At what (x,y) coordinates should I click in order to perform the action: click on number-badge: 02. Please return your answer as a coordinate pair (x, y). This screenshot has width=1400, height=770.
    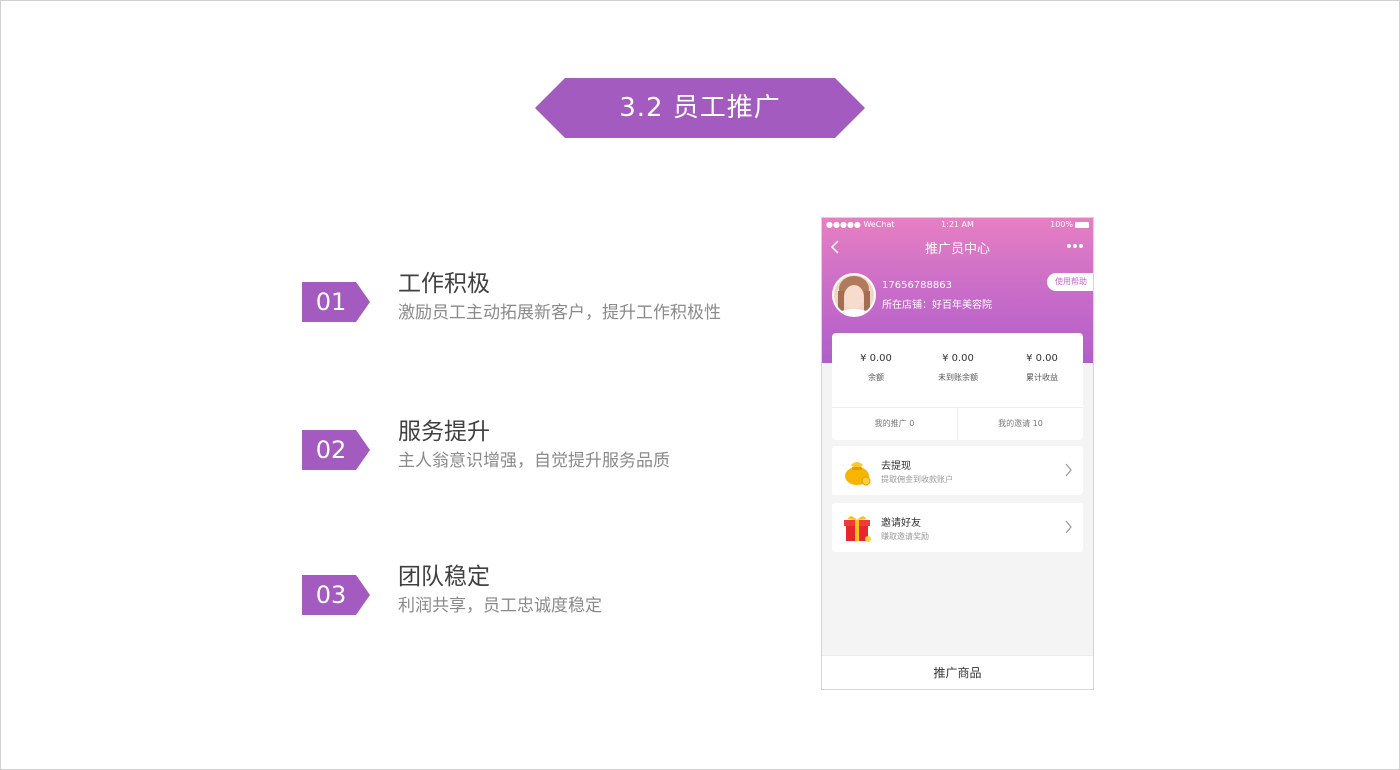
    Looking at the image, I should click on (337, 450).